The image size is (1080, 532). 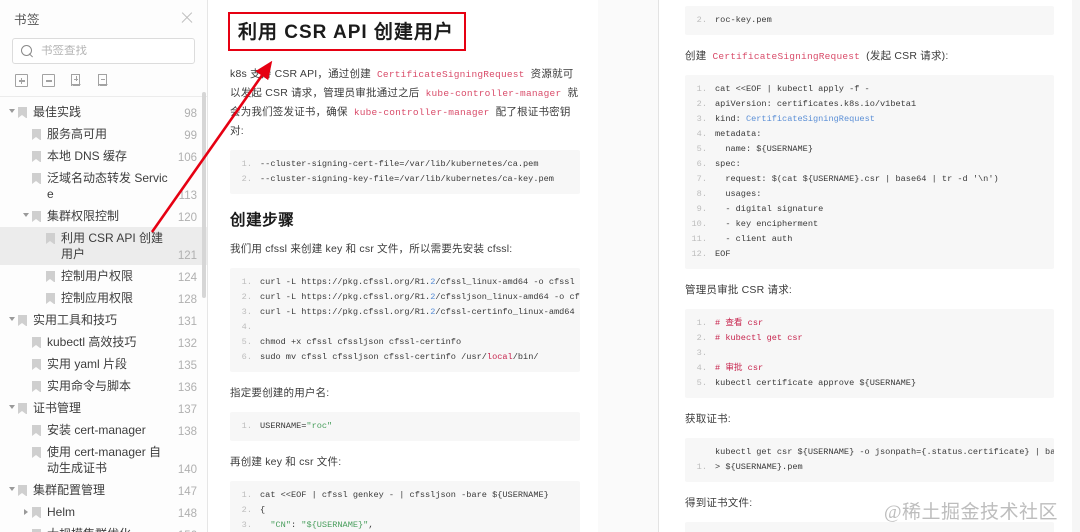 What do you see at coordinates (48, 80) in the screenshot?
I see `collapse-all-icon` at bounding box center [48, 80].